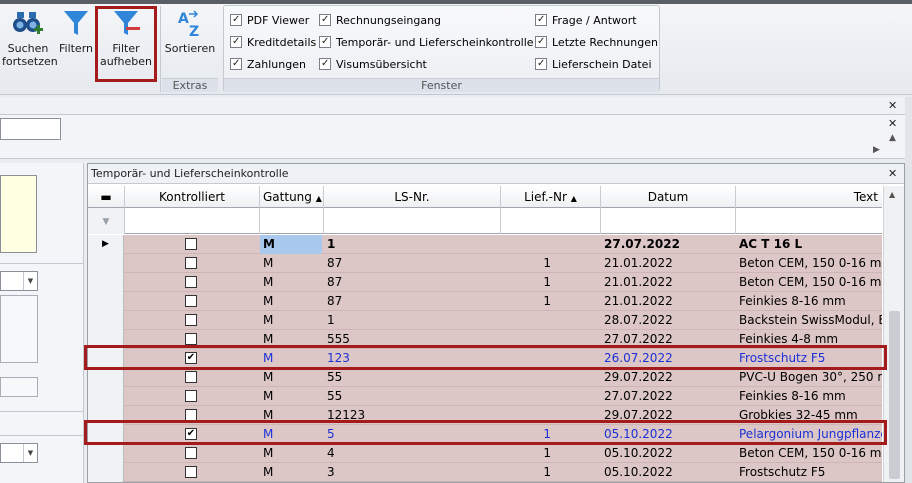 The height and width of the screenshot is (483, 912). Describe the element at coordinates (413, 472) in the screenshot. I see `cell-ls-nr: 3` at that location.